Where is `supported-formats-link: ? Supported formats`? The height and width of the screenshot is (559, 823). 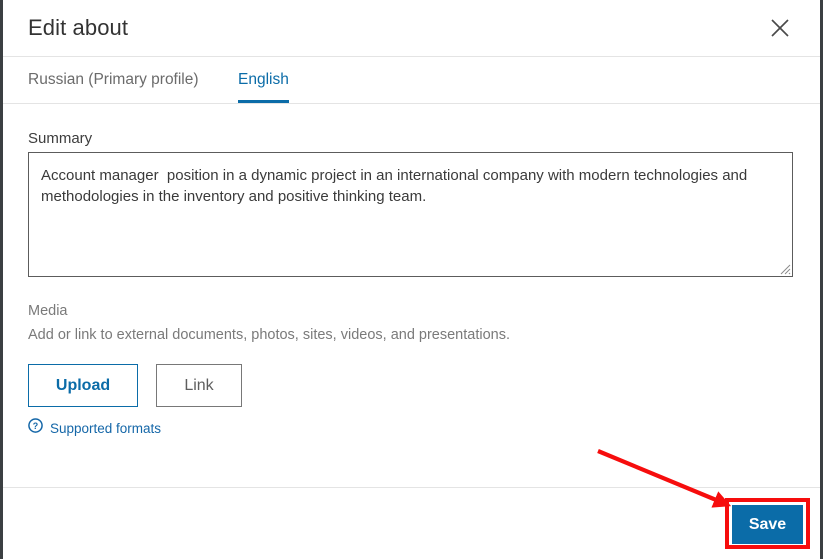
supported-formats-link: ? Supported formats is located at coordinates (94, 428).